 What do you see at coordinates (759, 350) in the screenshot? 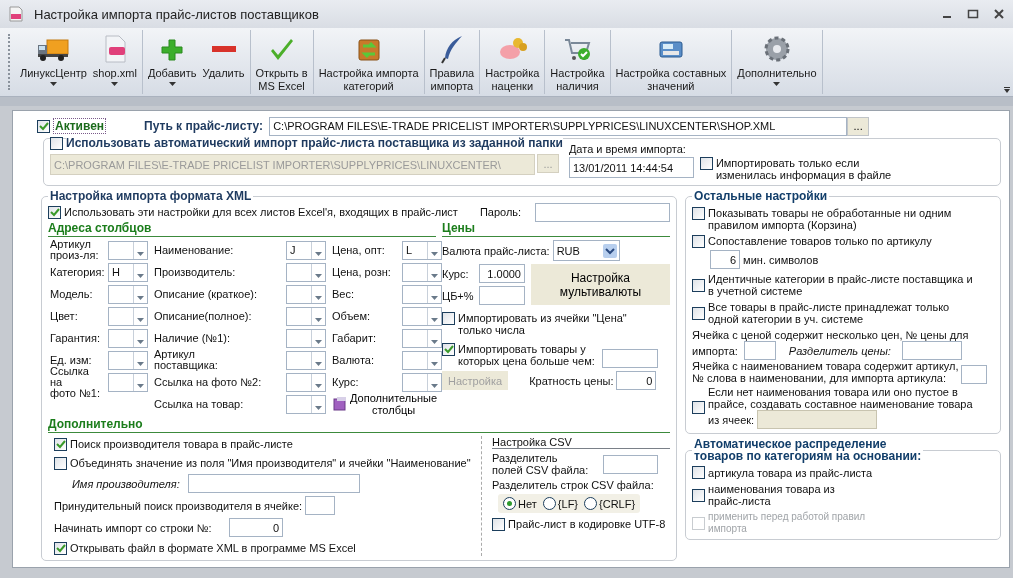
I see `price-number-field` at bounding box center [759, 350].